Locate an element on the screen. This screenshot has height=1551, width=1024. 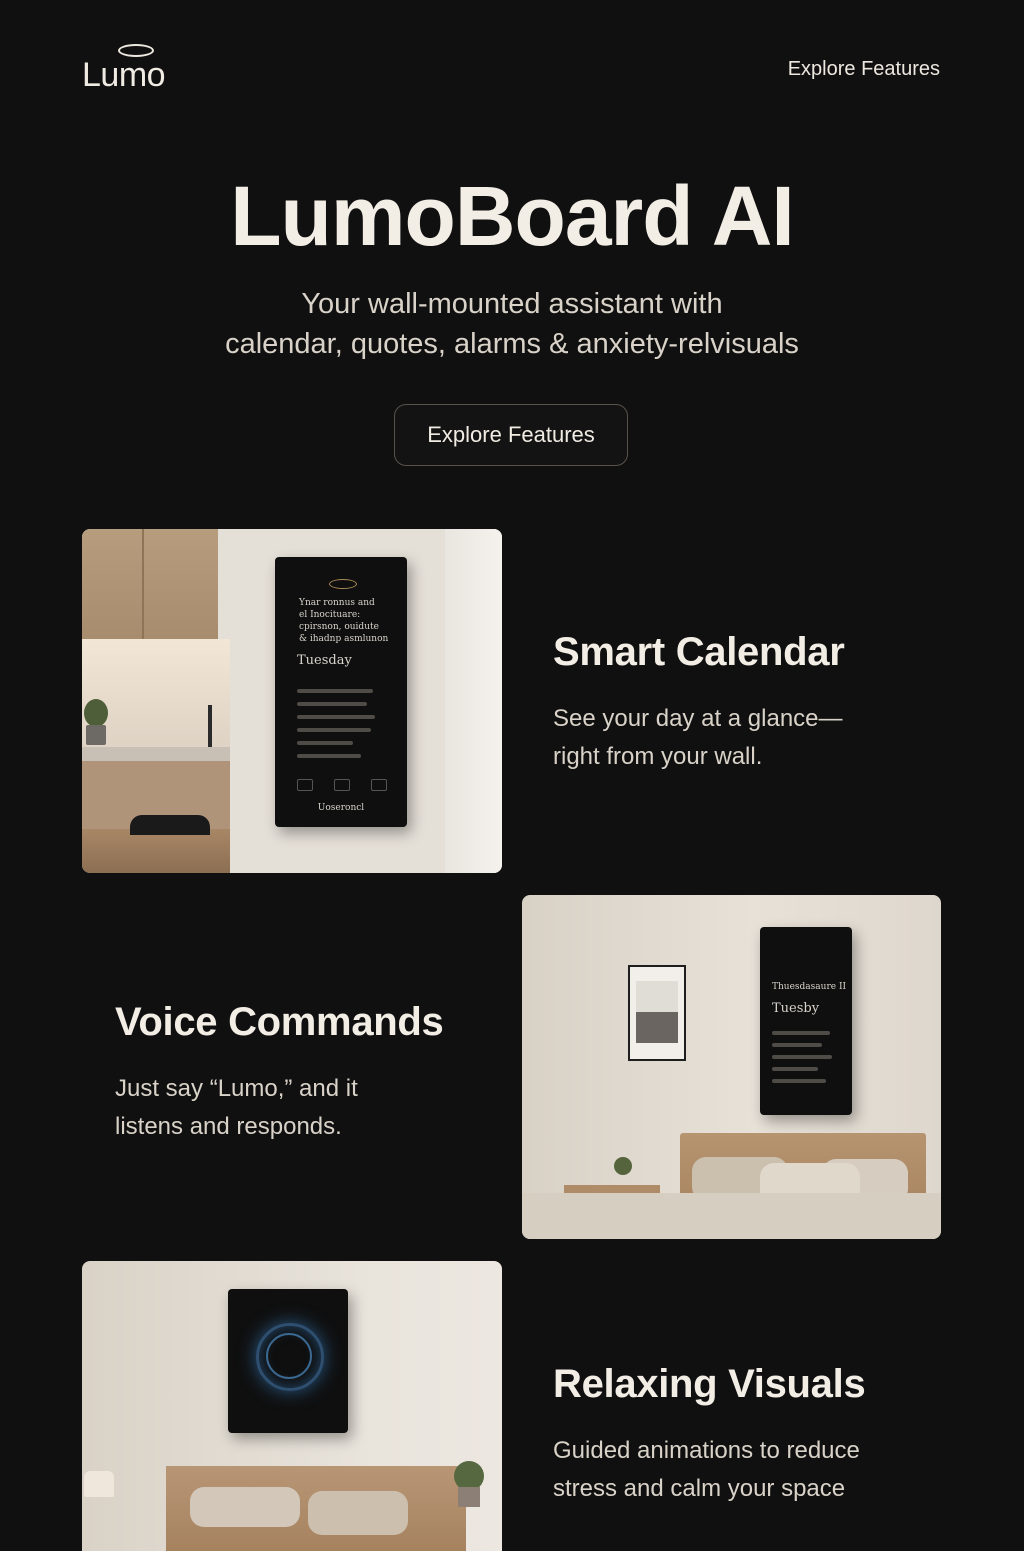
device-text-line: cpirsnon, ouidute is located at coordinates (339, 627).